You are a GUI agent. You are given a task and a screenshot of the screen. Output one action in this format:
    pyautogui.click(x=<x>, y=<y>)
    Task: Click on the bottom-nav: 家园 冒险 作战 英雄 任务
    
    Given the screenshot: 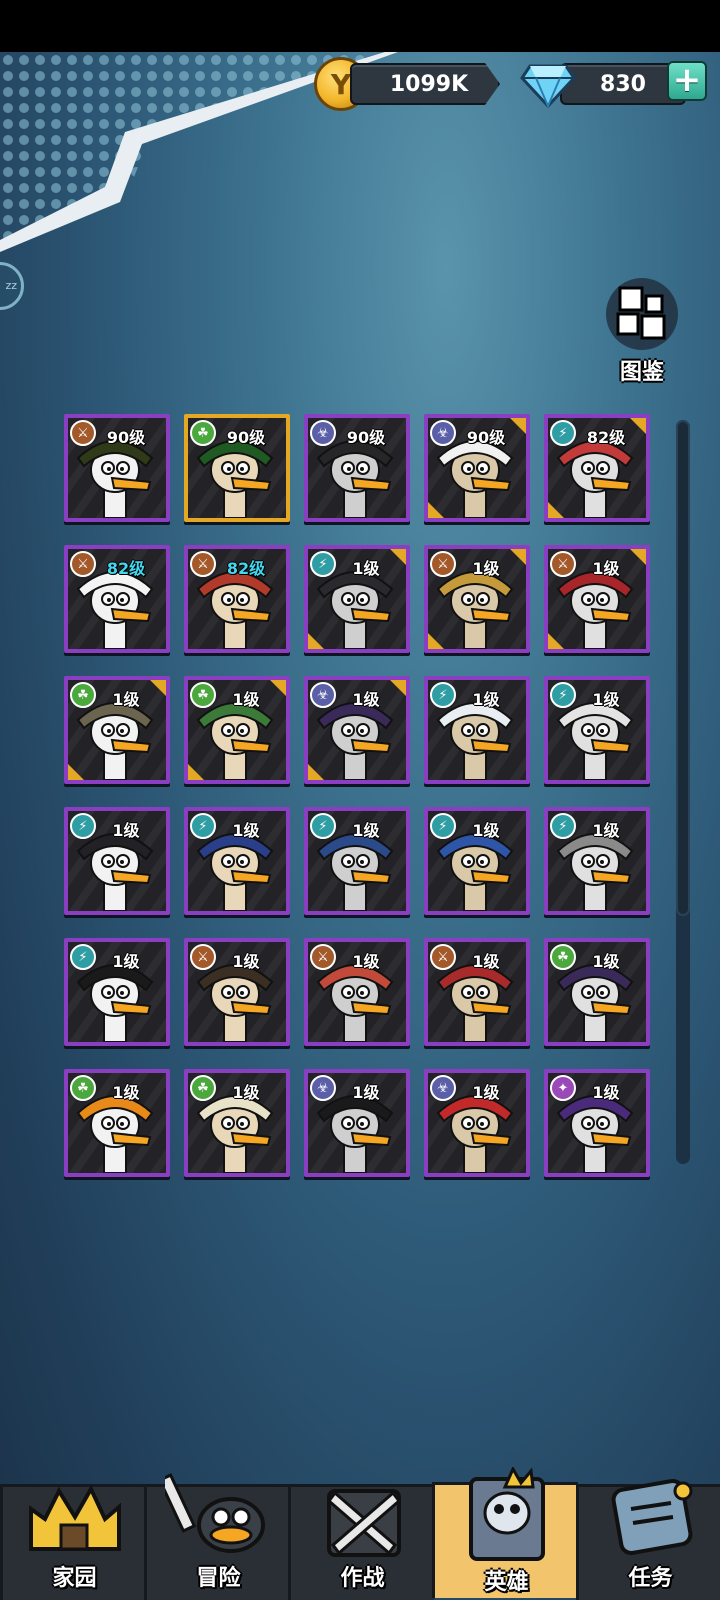 What is the action you would take?
    pyautogui.click(x=360, y=1533)
    